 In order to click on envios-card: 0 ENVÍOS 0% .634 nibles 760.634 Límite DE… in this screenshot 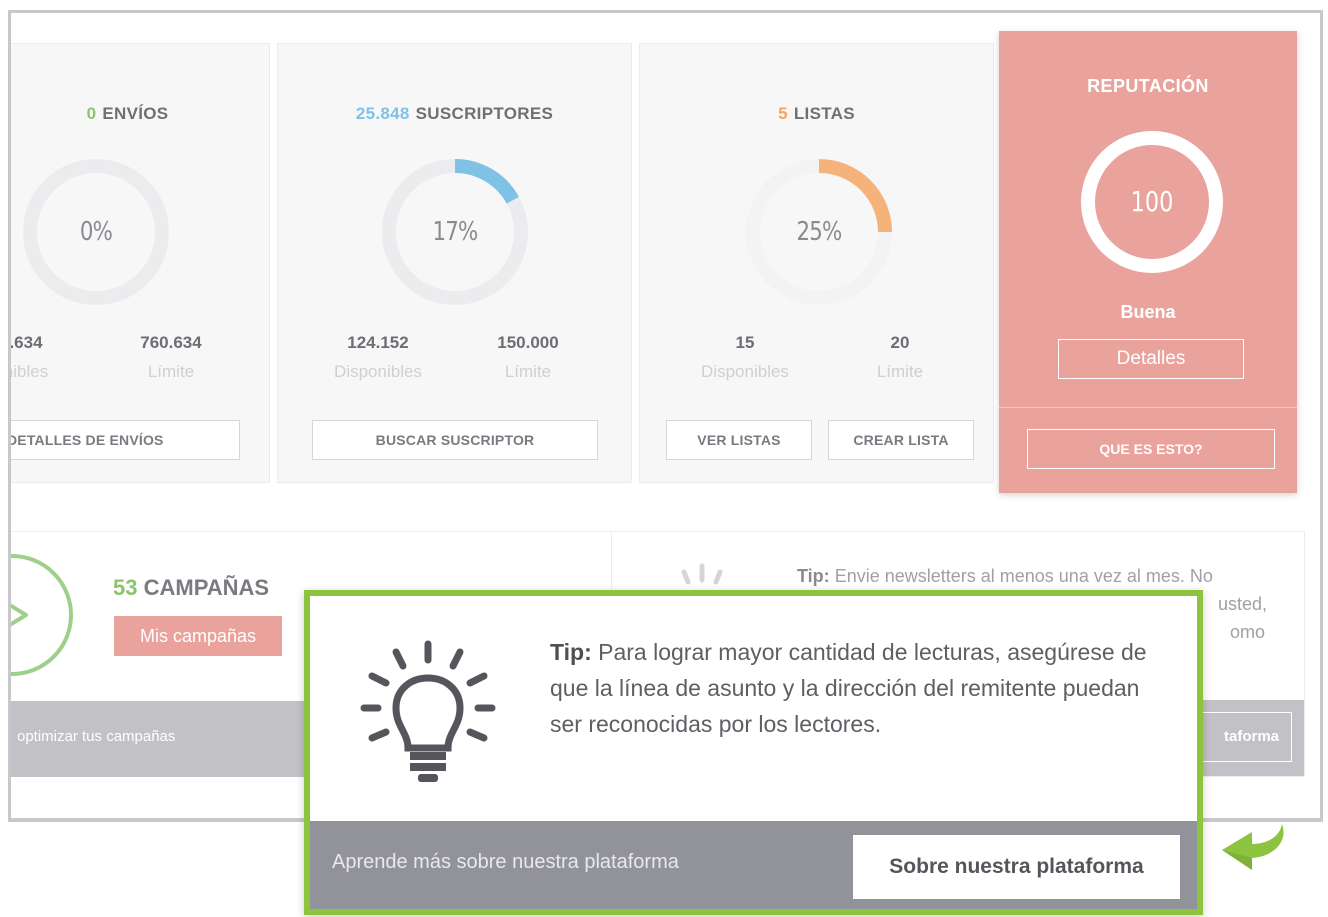, I will do `click(139, 263)`.